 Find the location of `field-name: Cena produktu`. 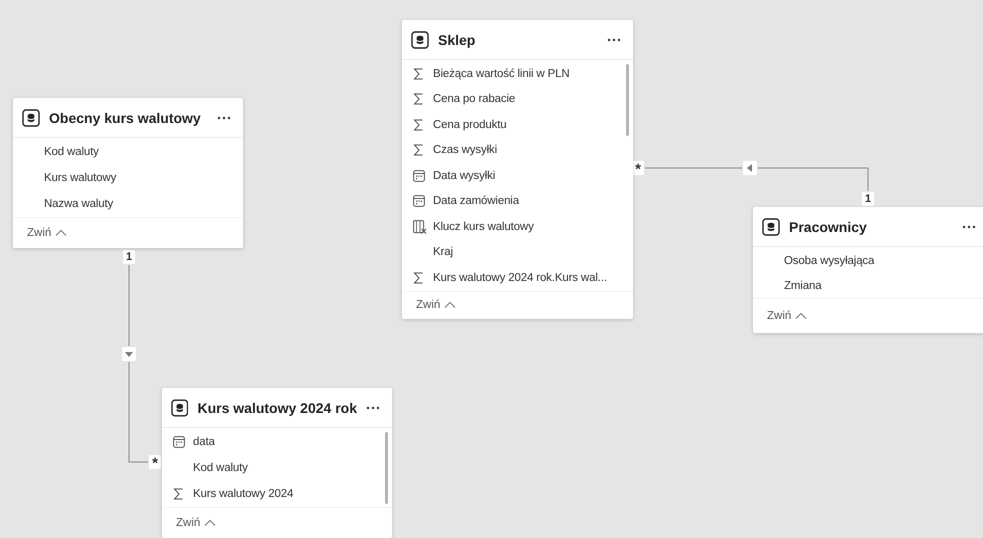

field-name: Cena produktu is located at coordinates (469, 124).